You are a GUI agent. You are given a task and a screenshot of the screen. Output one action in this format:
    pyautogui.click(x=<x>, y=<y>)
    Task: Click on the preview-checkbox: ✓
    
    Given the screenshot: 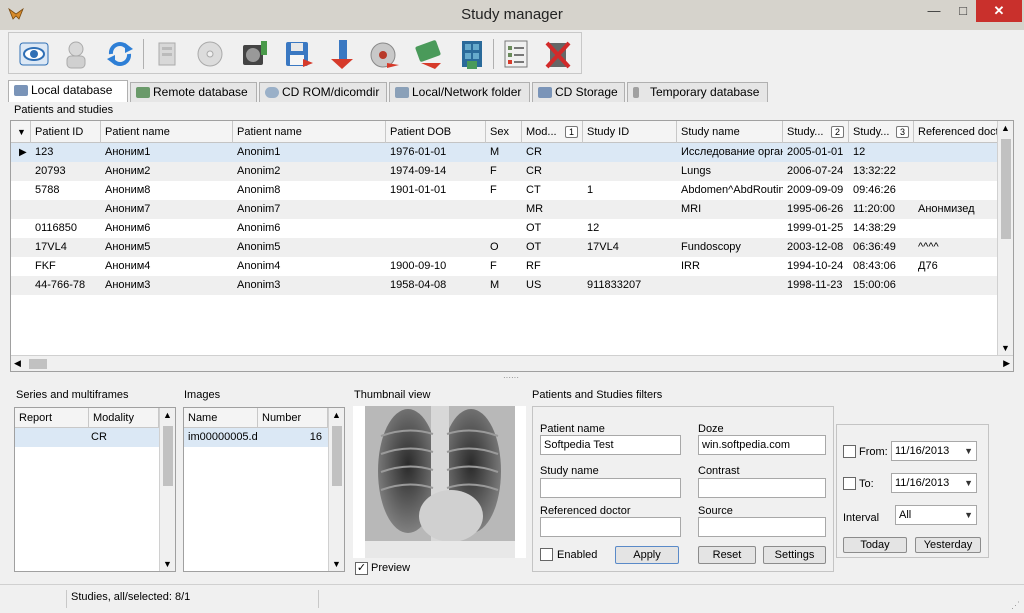 What is the action you would take?
    pyautogui.click(x=361, y=568)
    